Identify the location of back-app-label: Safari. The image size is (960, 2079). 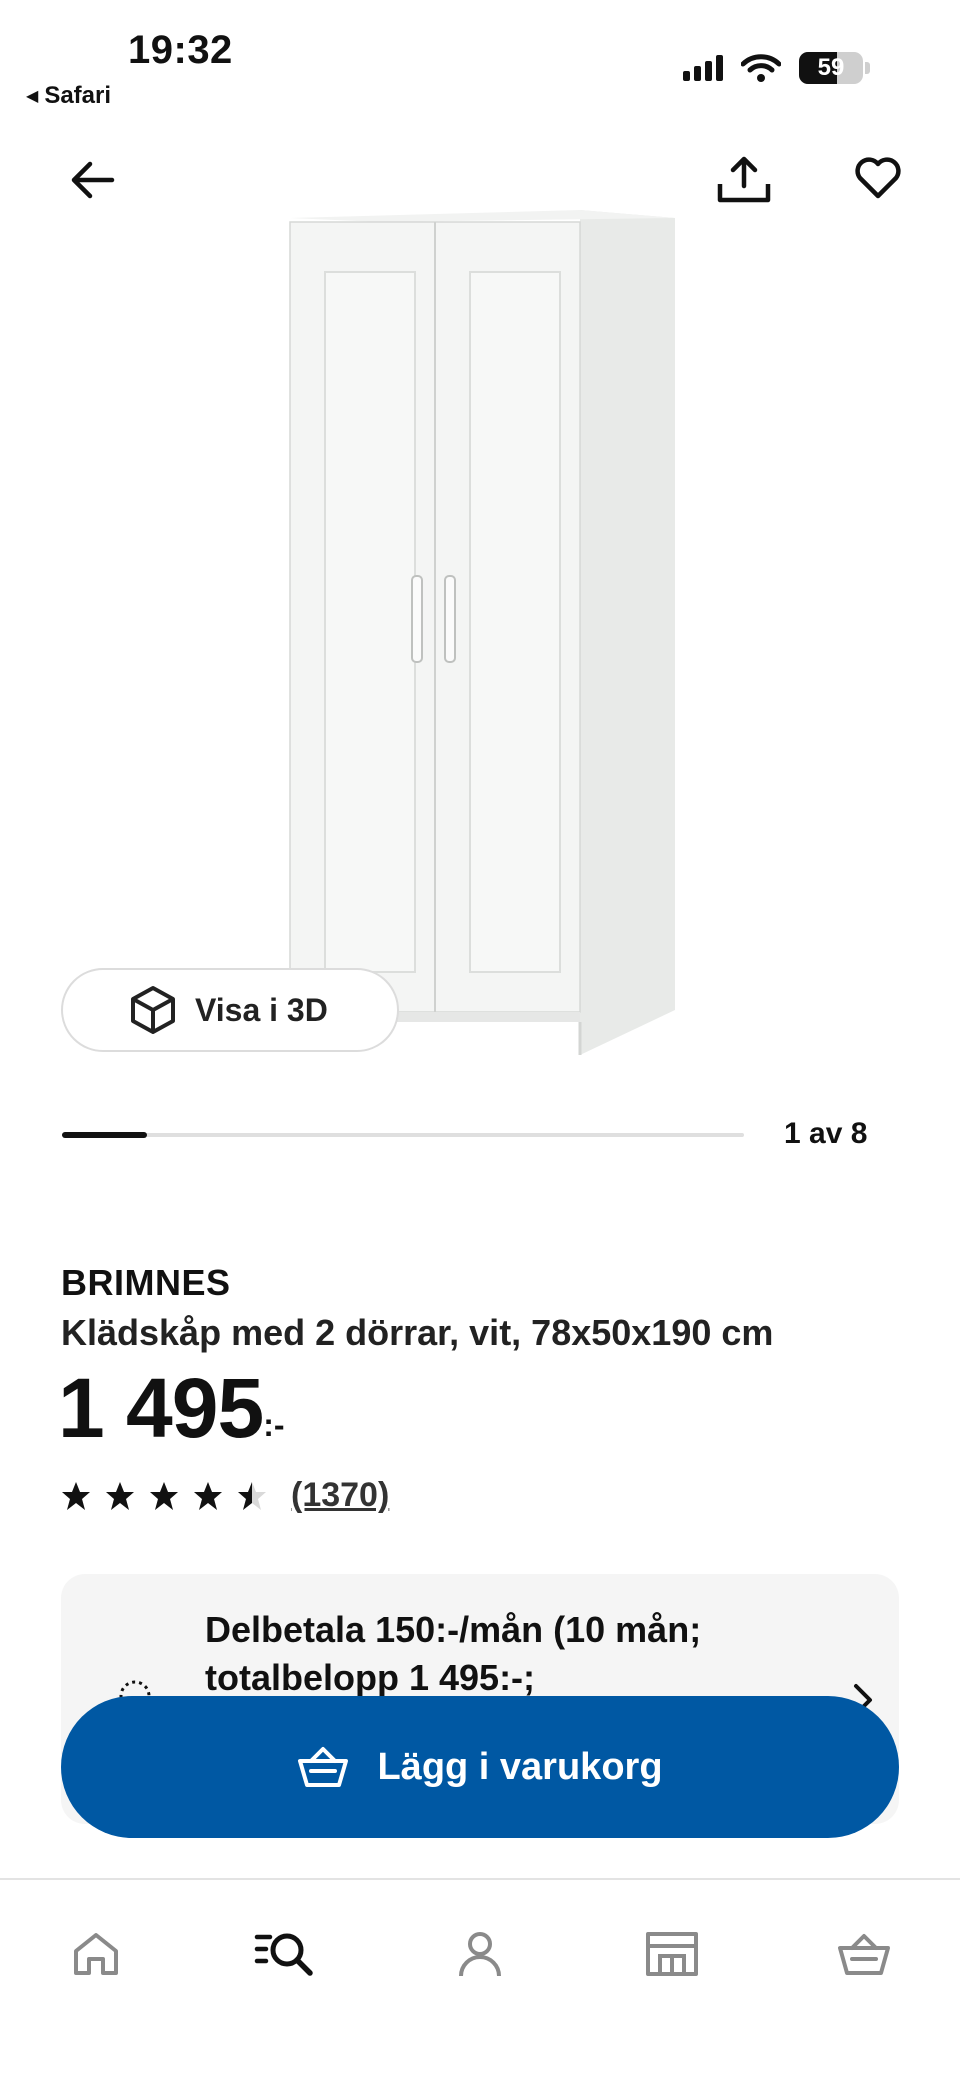
(78, 95).